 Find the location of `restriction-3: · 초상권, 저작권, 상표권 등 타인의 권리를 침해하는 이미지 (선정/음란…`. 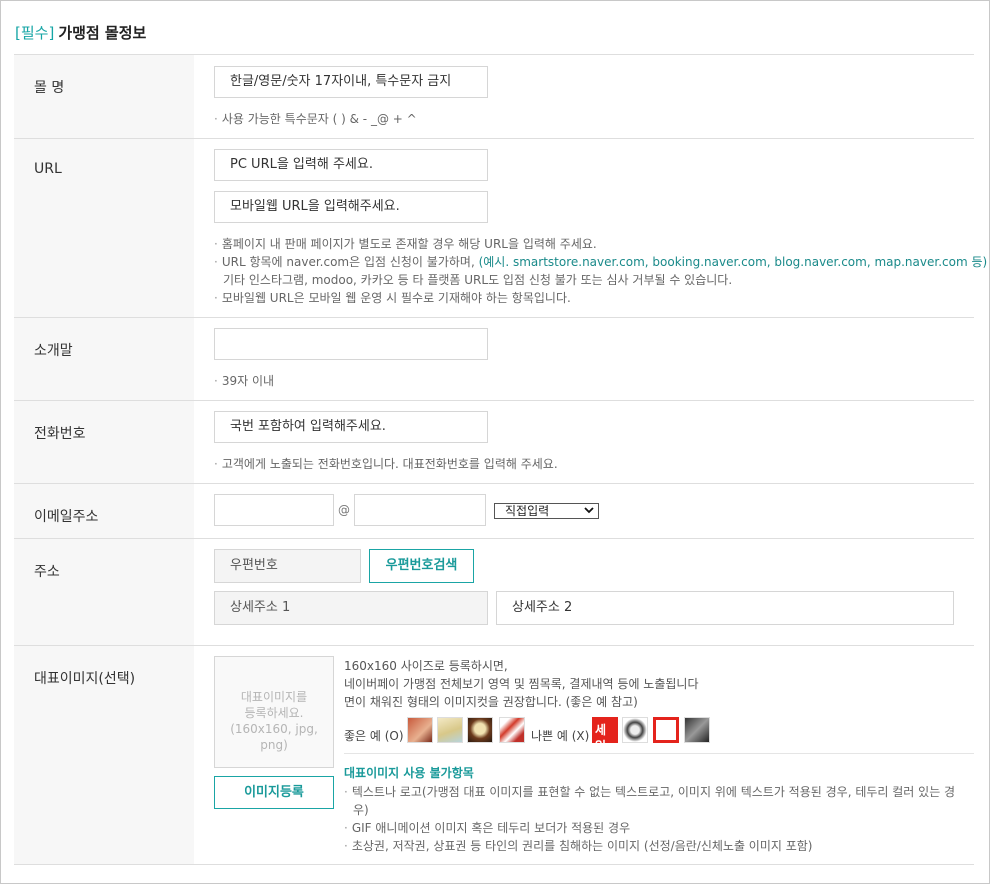

restriction-3: · 초상권, 저작권, 상표권 등 타인의 권리를 침해하는 이미지 (선정/음란… is located at coordinates (578, 846).